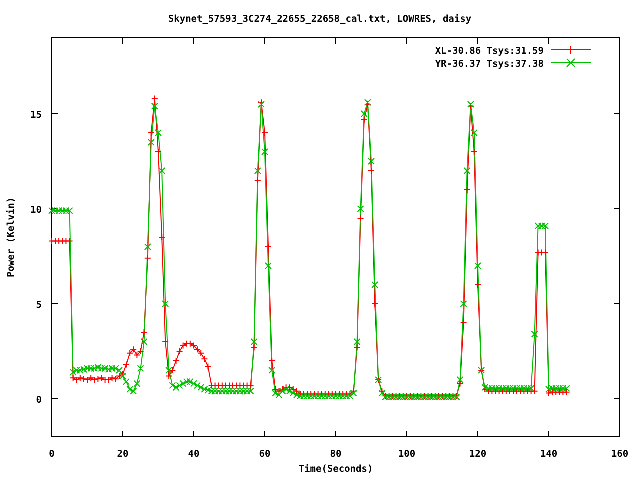  I want to click on y-tick-label: 15, so click(36, 115).